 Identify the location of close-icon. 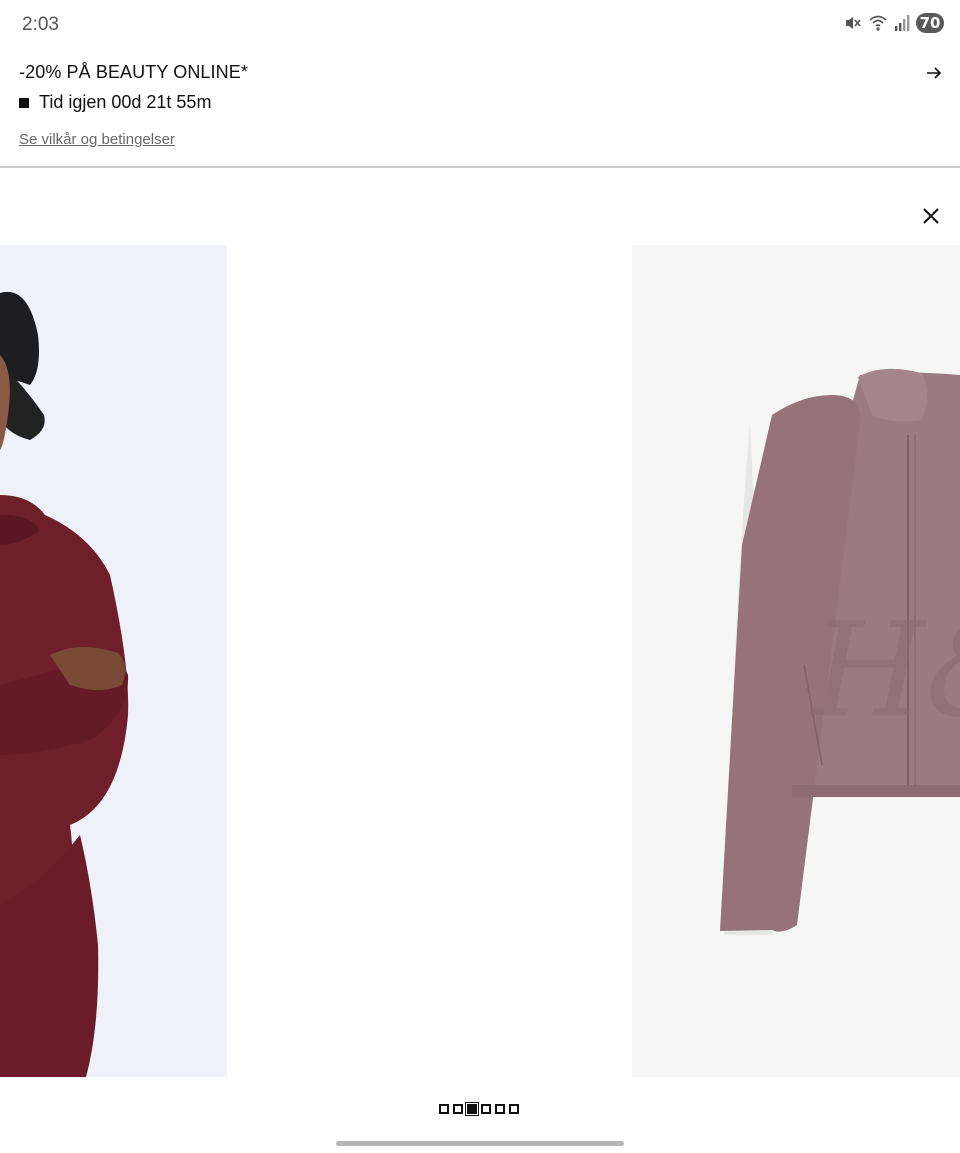
(931, 216).